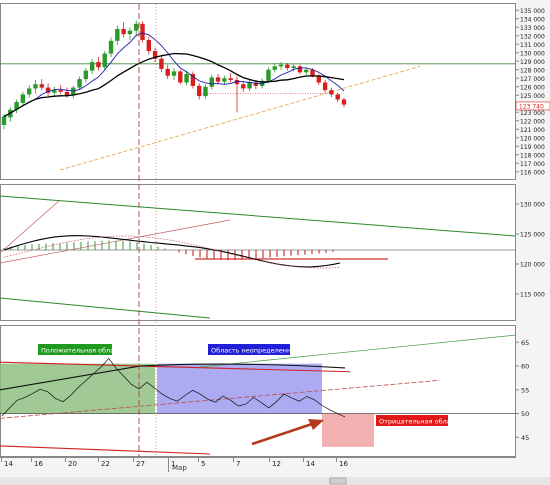 The image size is (550, 485). What do you see at coordinates (532, 295) in the screenshot?
I see `osc-tick-label: 115 000` at bounding box center [532, 295].